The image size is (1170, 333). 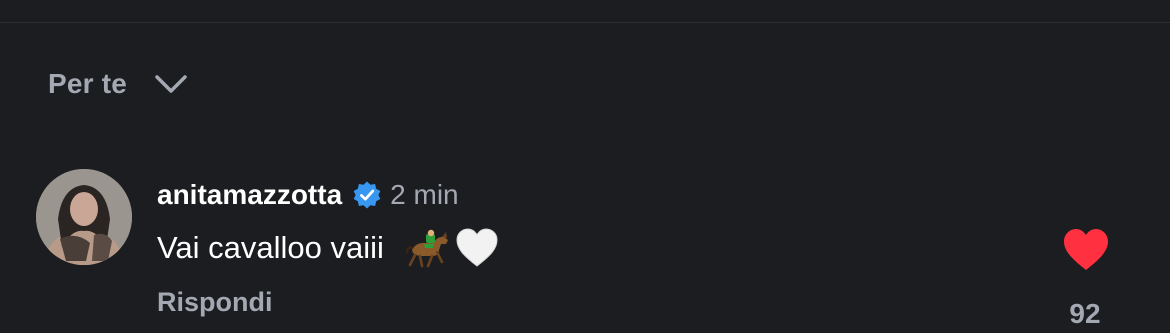 What do you see at coordinates (1085, 313) in the screenshot?
I see `like-count: 92` at bounding box center [1085, 313].